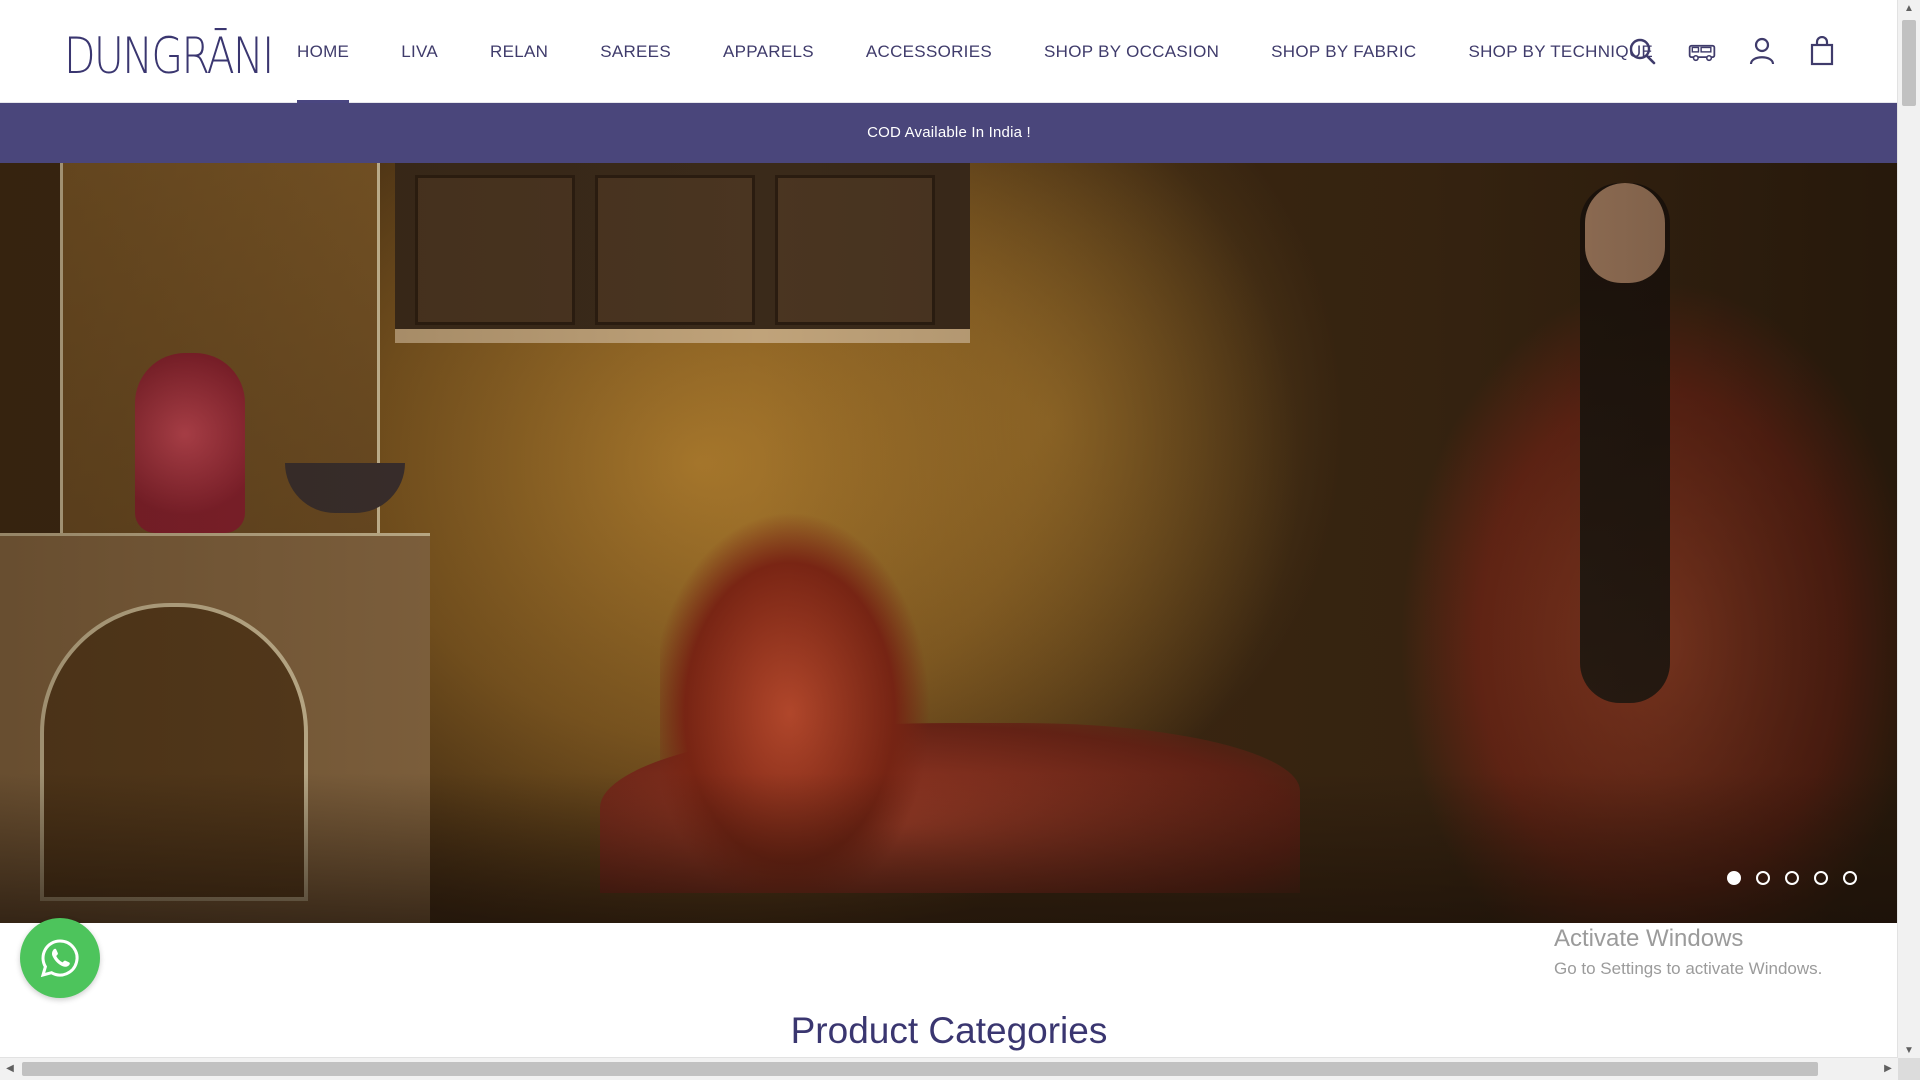  I want to click on cart-button, so click(1822, 51).